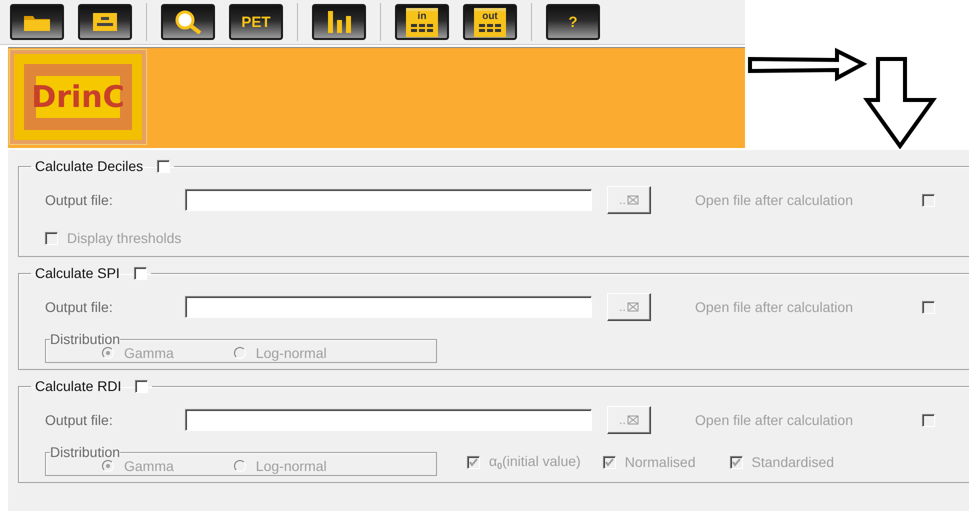 The image size is (969, 511). I want to click on checkbox-label: Normalised, so click(660, 462).